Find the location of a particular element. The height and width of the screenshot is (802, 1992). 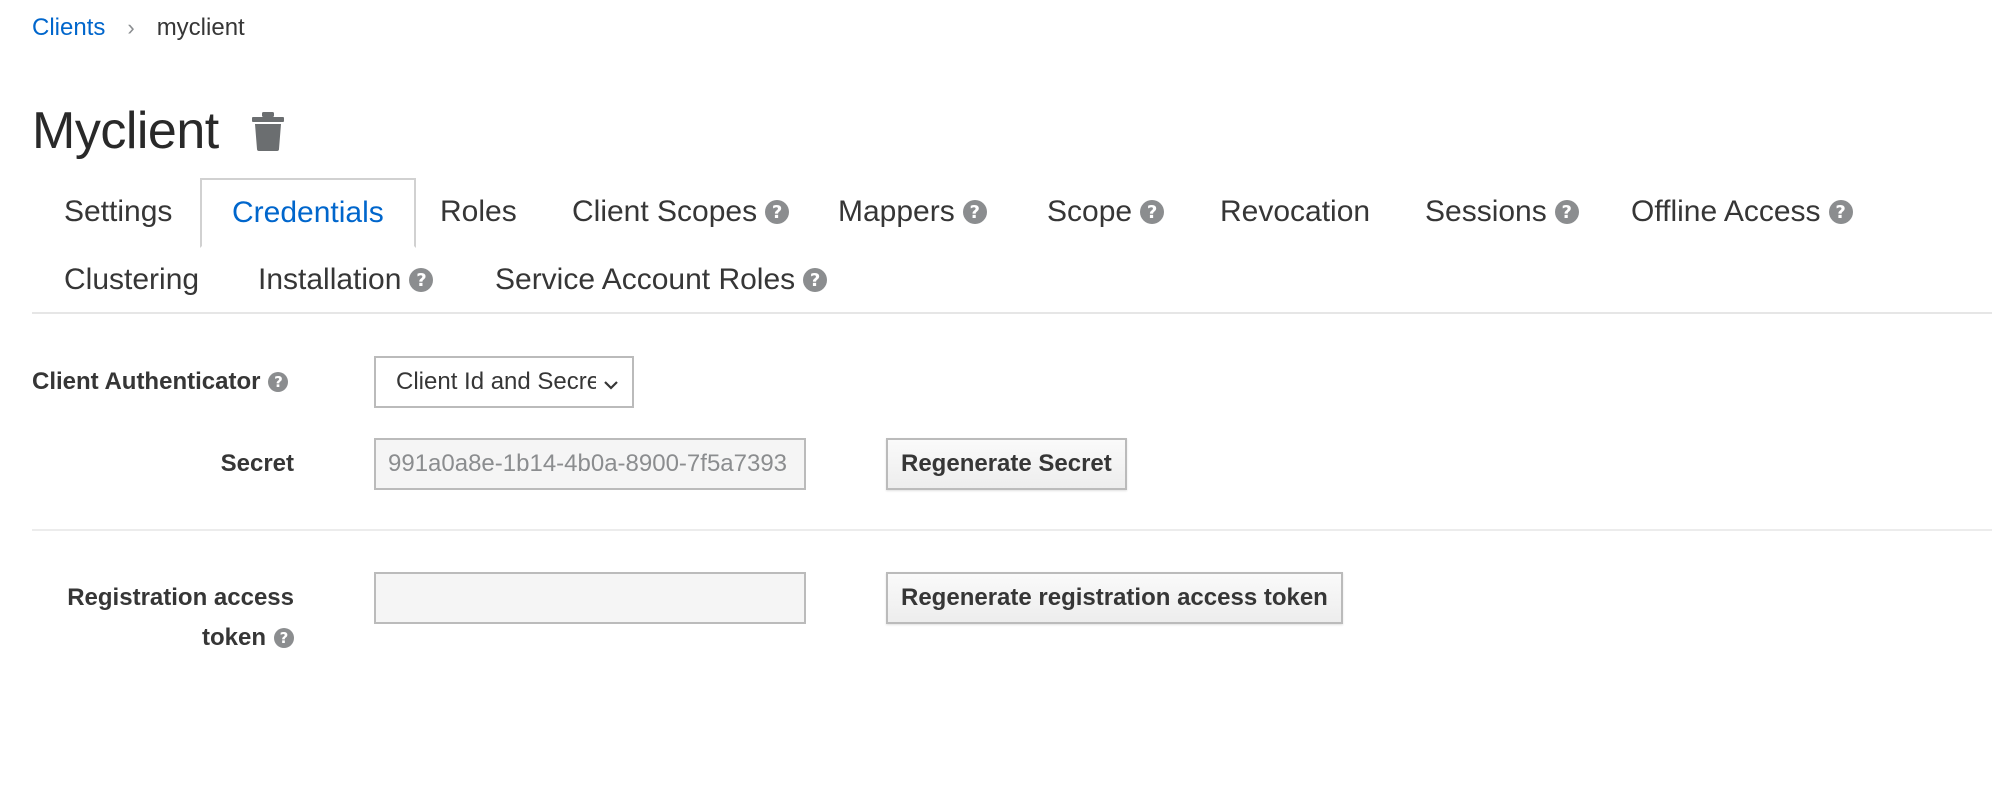

page-header: Myclient is located at coordinates (158, 131).